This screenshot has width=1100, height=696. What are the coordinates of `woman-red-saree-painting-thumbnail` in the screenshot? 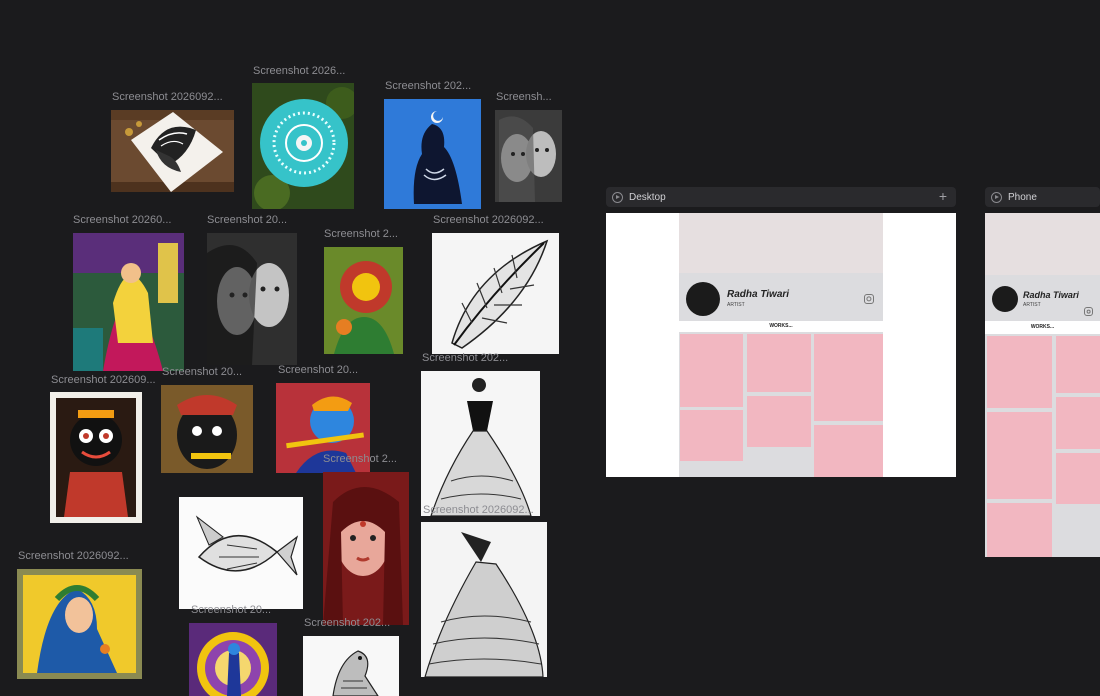 It's located at (366, 548).